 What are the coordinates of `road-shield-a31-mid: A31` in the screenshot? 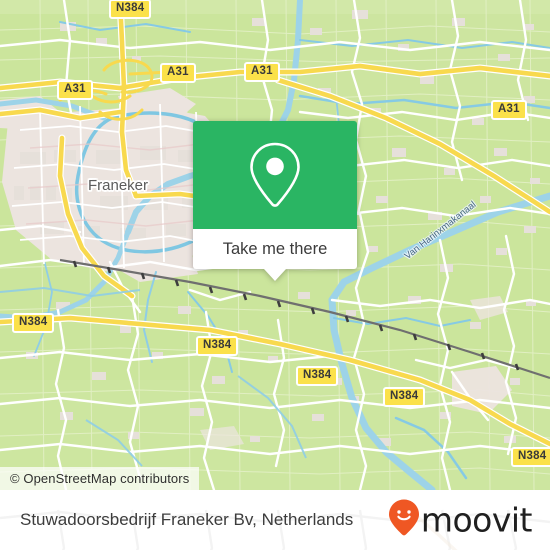 It's located at (262, 72).